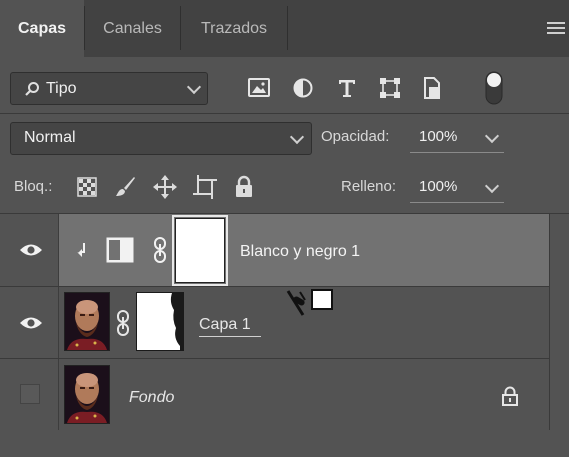  Describe the element at coordinates (438, 136) in the screenshot. I see `opacity-value: 100%` at that location.